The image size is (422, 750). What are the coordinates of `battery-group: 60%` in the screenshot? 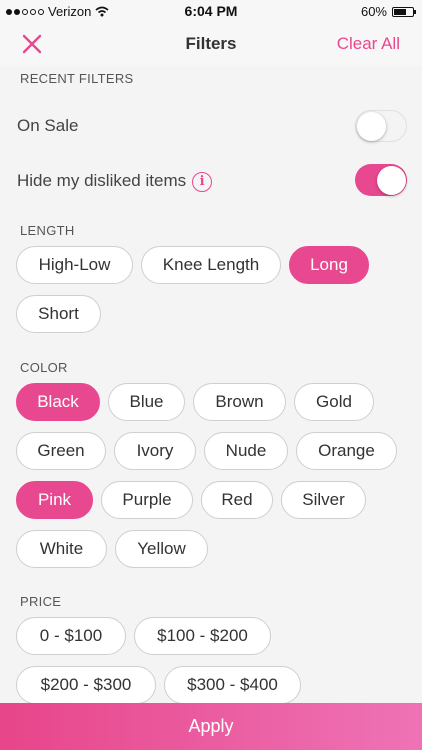 It's located at (388, 11).